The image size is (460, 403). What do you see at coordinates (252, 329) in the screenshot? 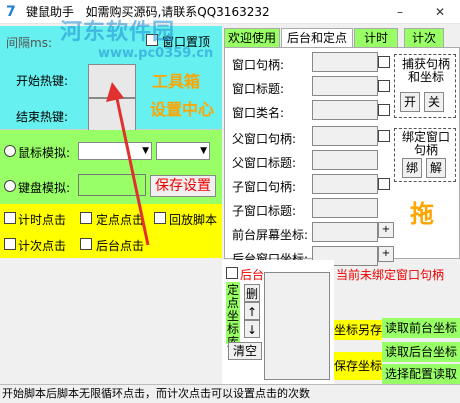
I see `move-down-button: ↓` at bounding box center [252, 329].